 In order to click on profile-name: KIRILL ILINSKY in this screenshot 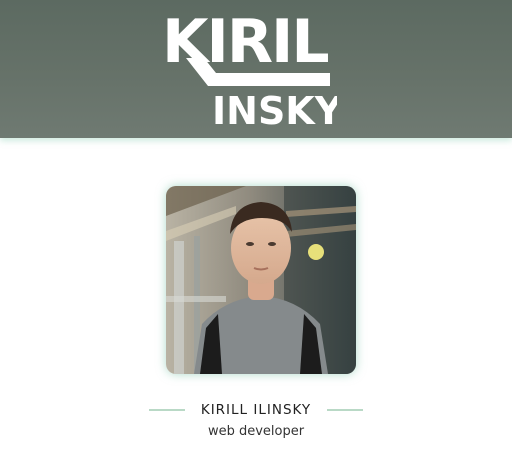, I will do `click(256, 410)`.